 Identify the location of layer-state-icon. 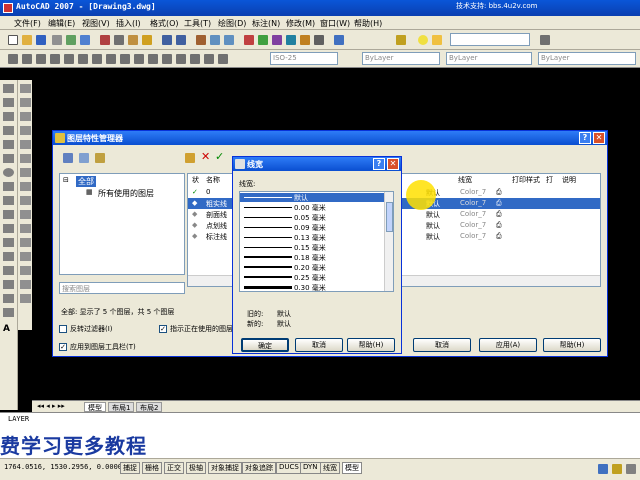
(401, 40).